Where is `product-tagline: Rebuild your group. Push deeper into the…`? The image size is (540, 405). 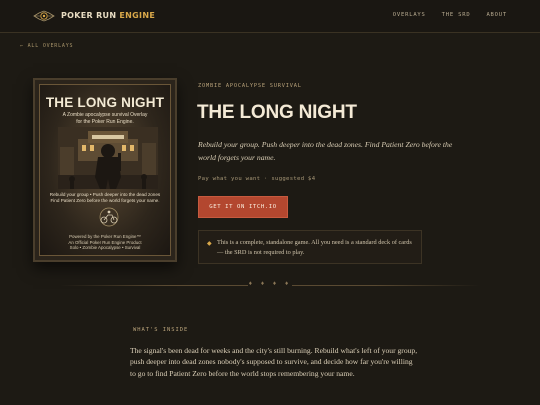 product-tagline: Rebuild your group. Push deeper into the… is located at coordinates (325, 151).